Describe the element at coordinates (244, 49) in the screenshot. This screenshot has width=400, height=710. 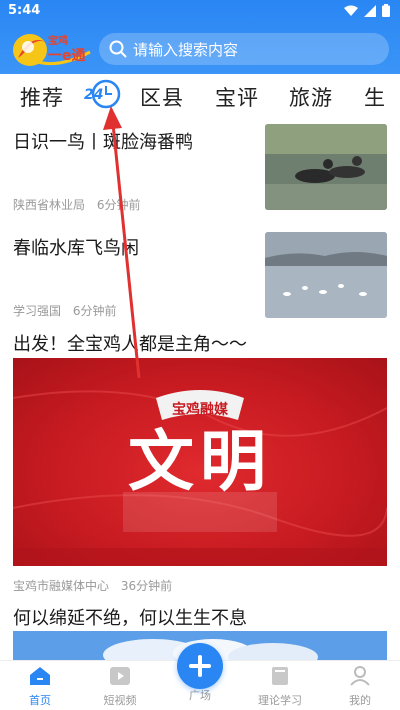
I see `search-input: 请输入搜索内容` at that location.